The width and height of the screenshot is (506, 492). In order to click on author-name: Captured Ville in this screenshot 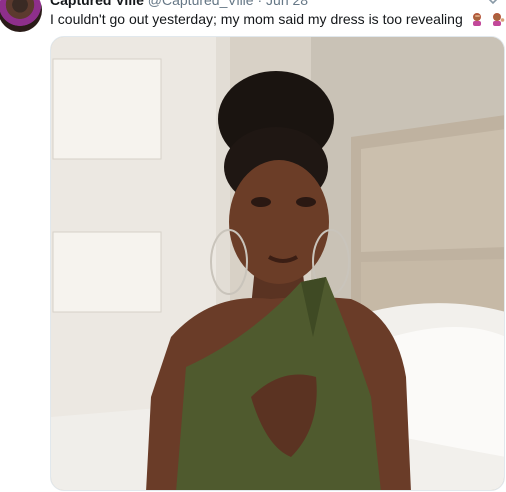, I will do `click(97, 4)`.